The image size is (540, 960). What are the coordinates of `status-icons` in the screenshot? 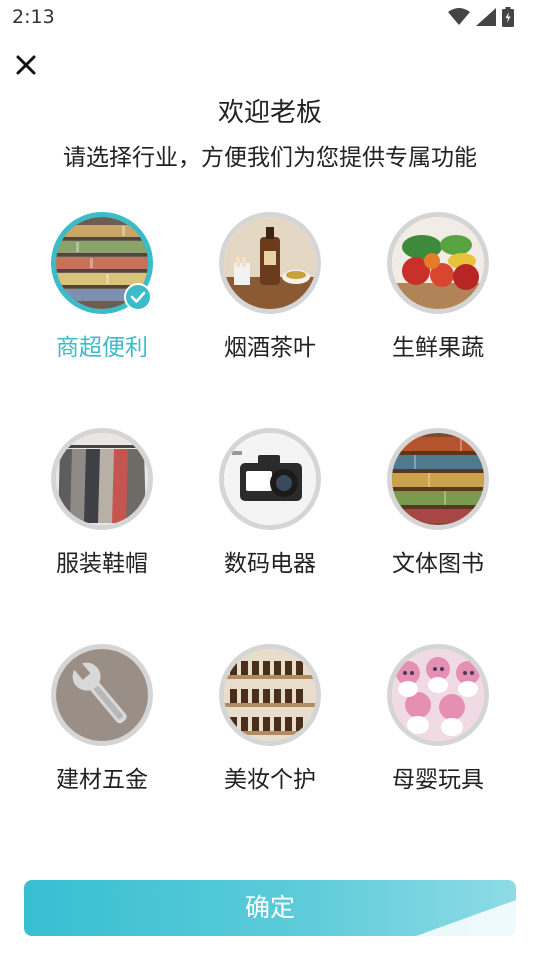 It's located at (481, 17).